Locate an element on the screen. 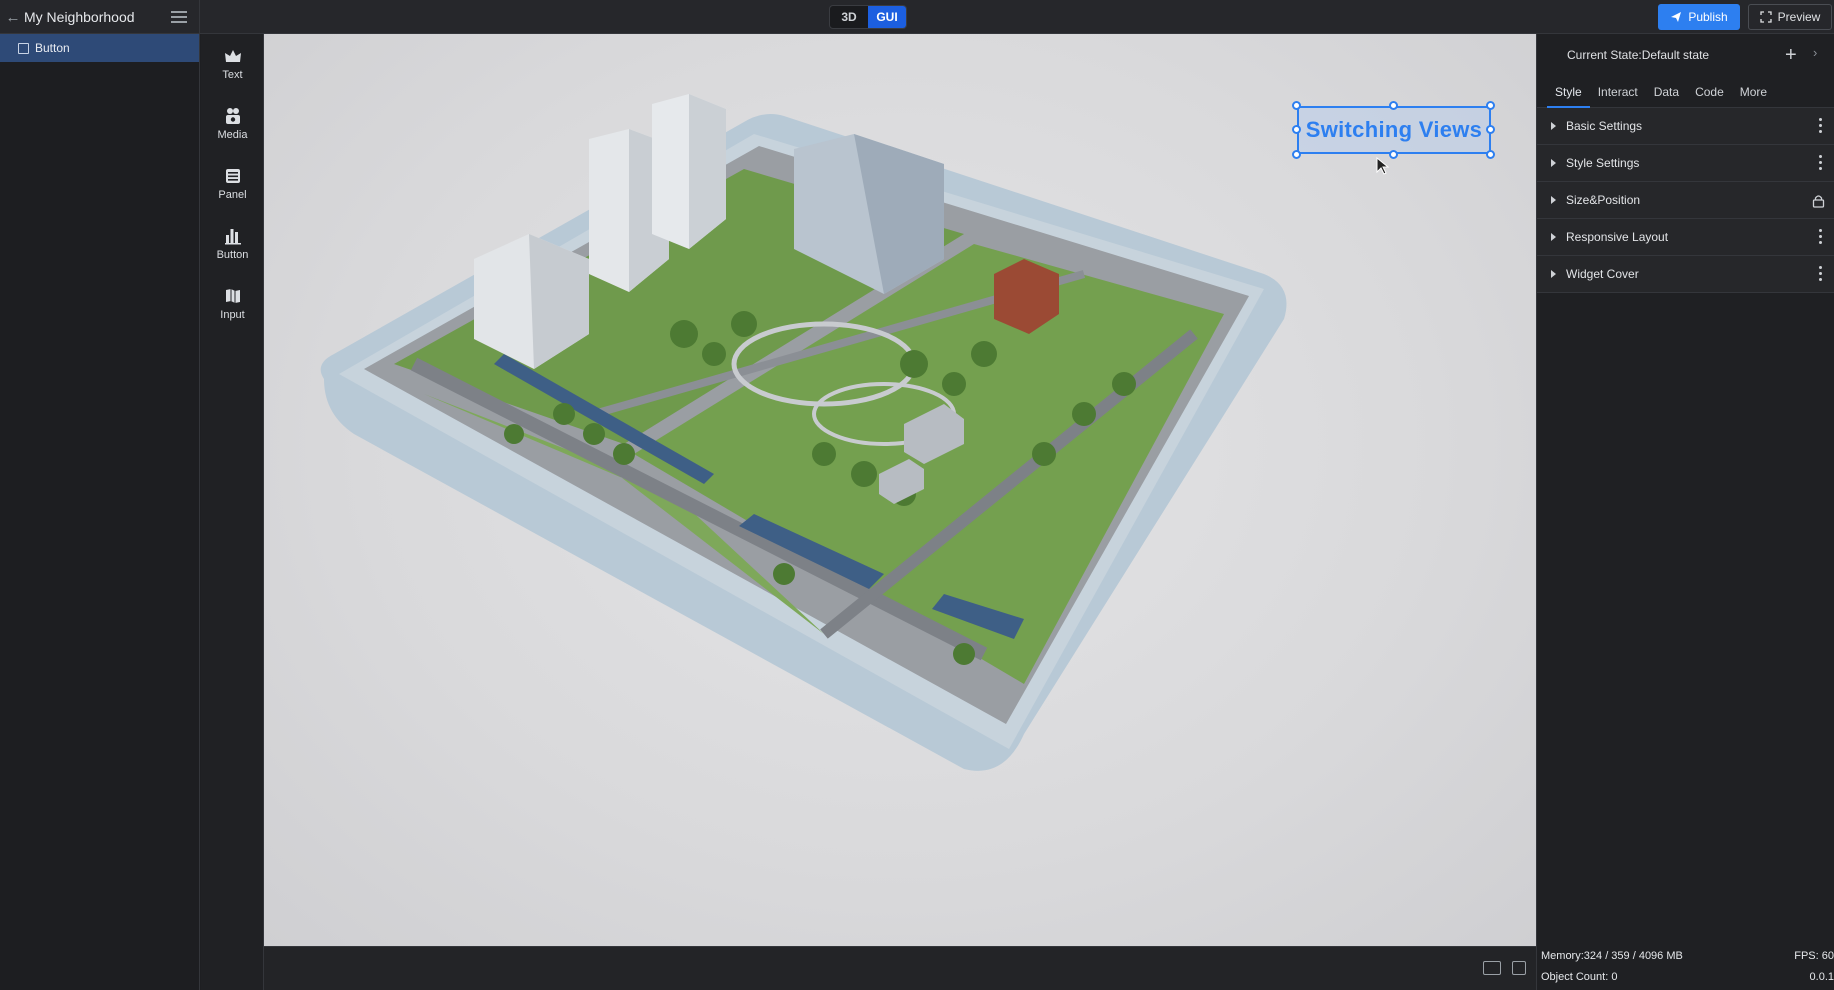  current-state-label: Current State:Default state is located at coordinates (1638, 55).